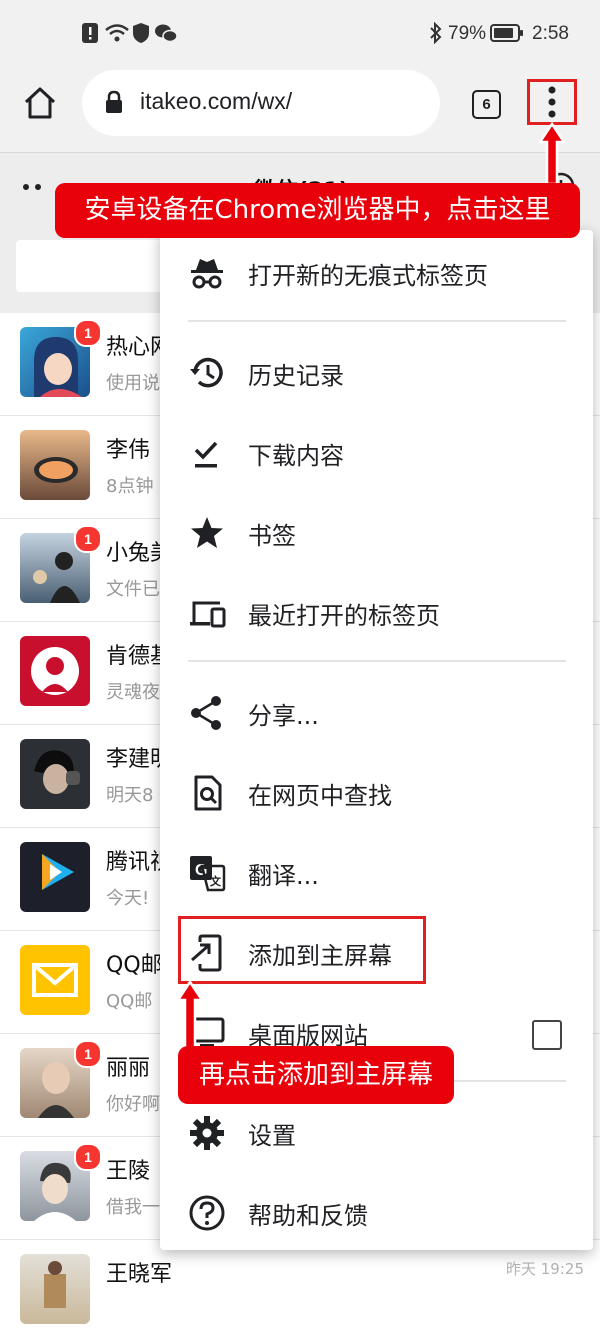  Describe the element at coordinates (128, 1171) in the screenshot. I see `chat-name: 王陵` at that location.